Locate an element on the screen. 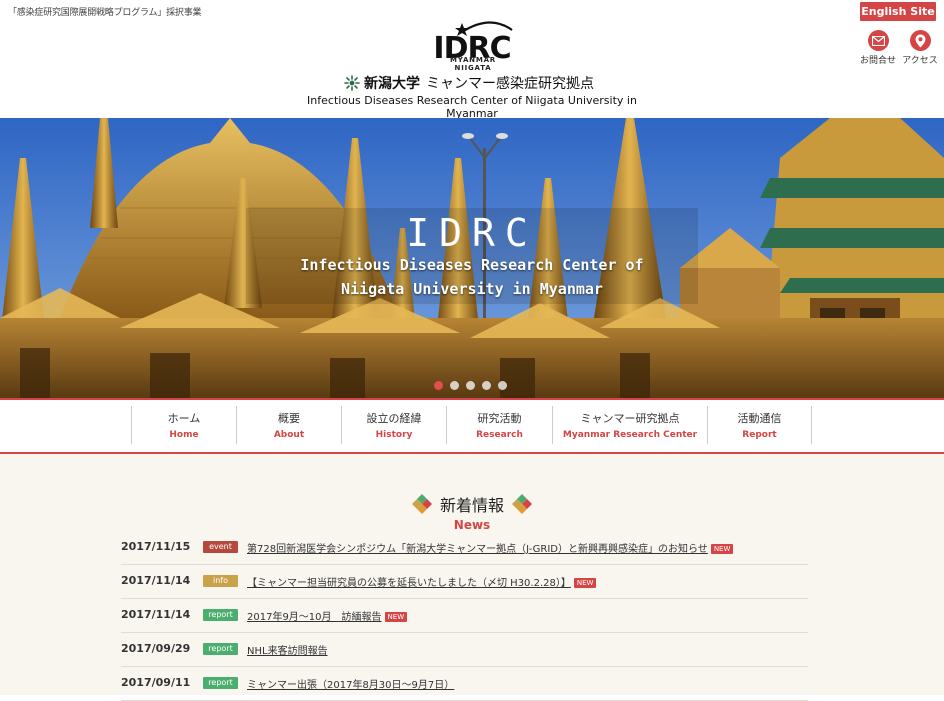 The height and width of the screenshot is (701, 944). news-title-link: ミャンマー出張（2017年8月30日～9月7日） is located at coordinates (350, 683).